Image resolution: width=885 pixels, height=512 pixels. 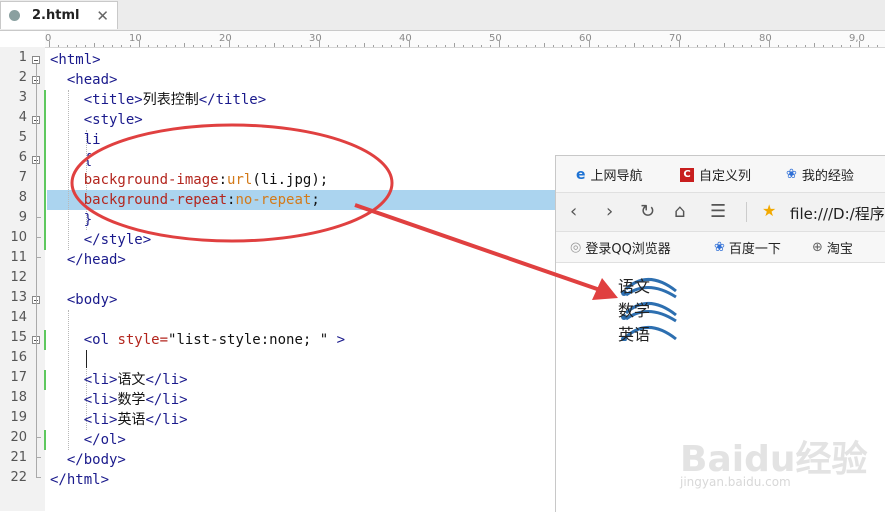 I want to click on line-number: 16, so click(x=18, y=357).